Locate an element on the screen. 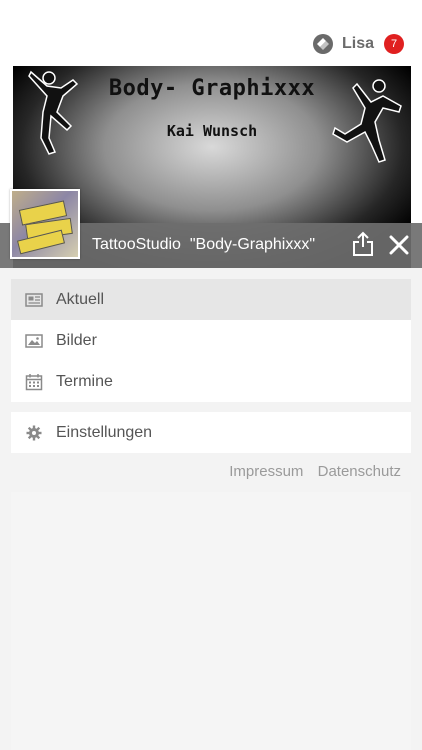 The image size is (422, 750). top-bar: Lisa 7 is located at coordinates (211, 33).